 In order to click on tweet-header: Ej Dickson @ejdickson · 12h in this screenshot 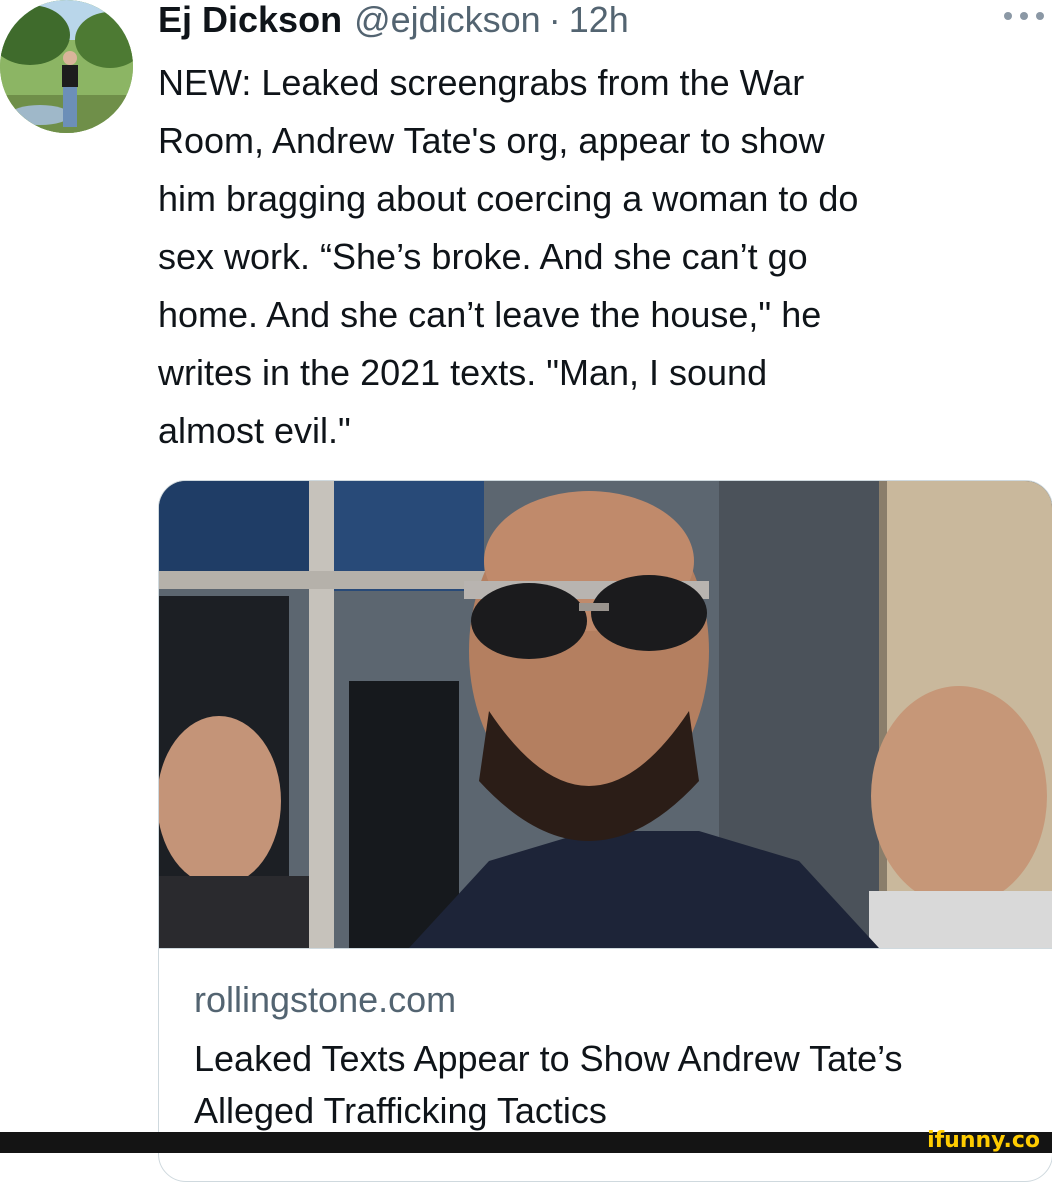, I will do `click(393, 20)`.